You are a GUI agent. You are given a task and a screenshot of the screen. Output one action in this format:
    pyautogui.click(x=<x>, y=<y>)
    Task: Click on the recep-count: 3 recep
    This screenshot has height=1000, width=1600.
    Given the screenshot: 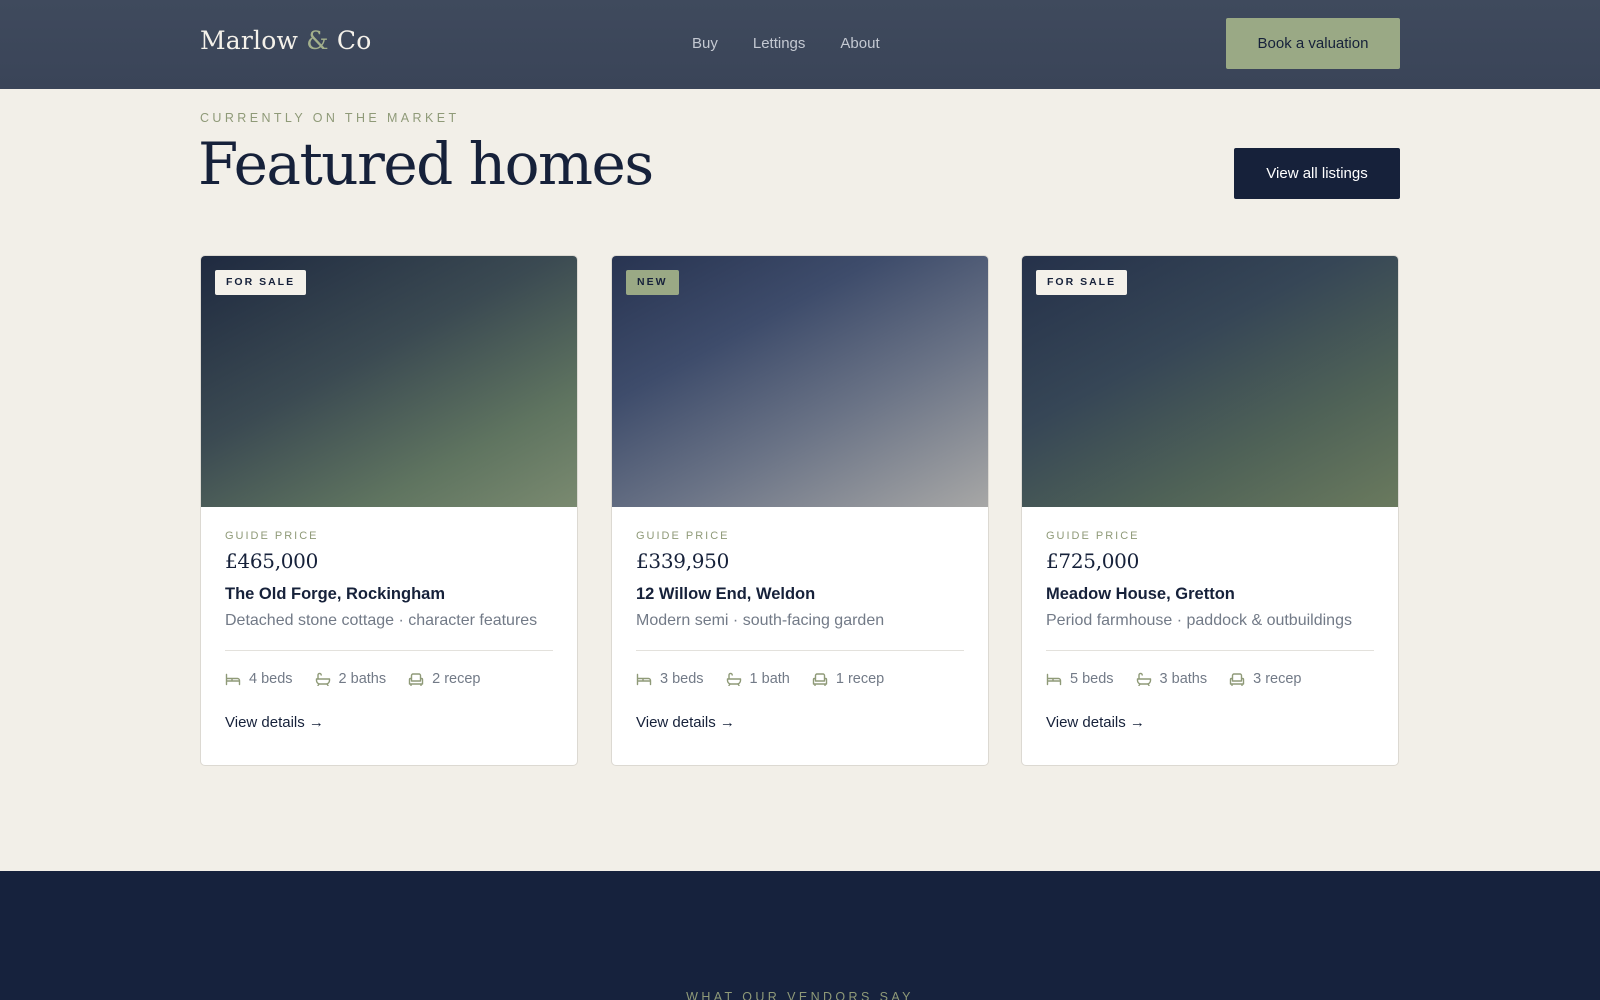 What is the action you would take?
    pyautogui.click(x=1277, y=679)
    